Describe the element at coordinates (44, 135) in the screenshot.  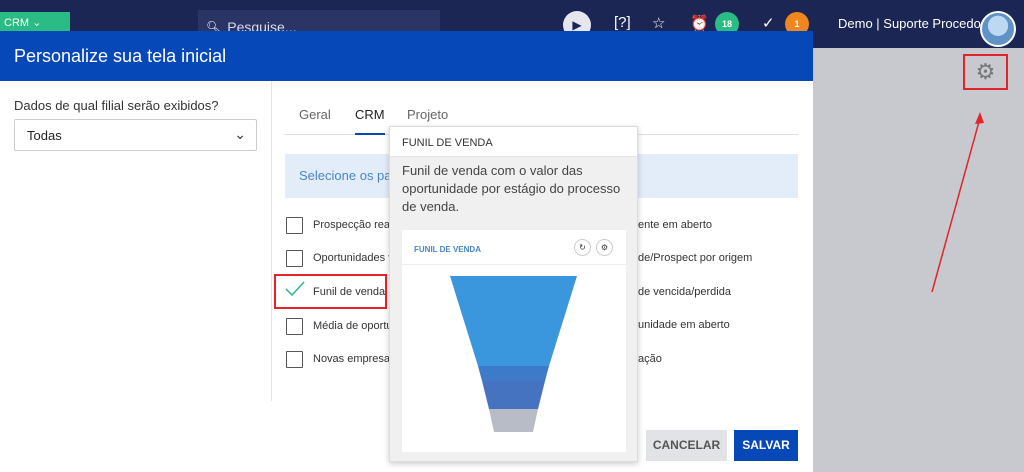
I see `branch-value: Todas` at that location.